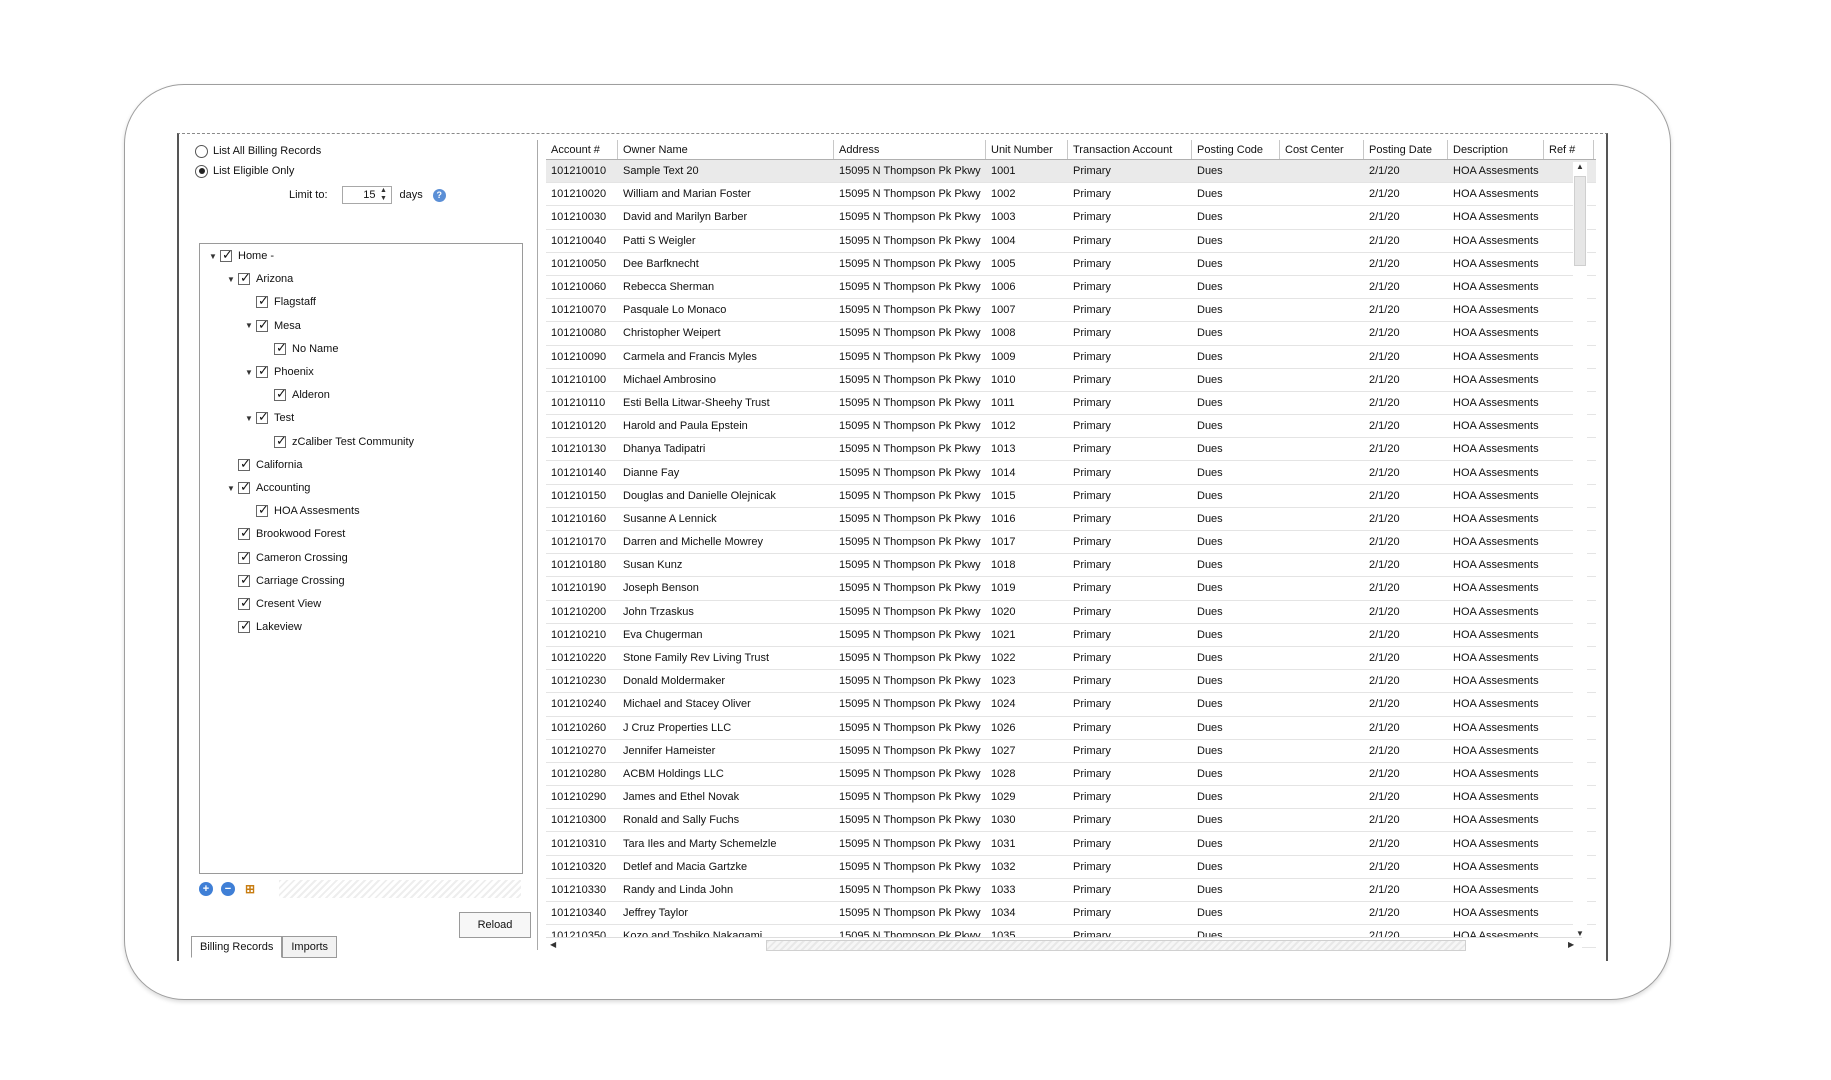  What do you see at coordinates (439, 195) in the screenshot?
I see `help-icon: ?` at bounding box center [439, 195].